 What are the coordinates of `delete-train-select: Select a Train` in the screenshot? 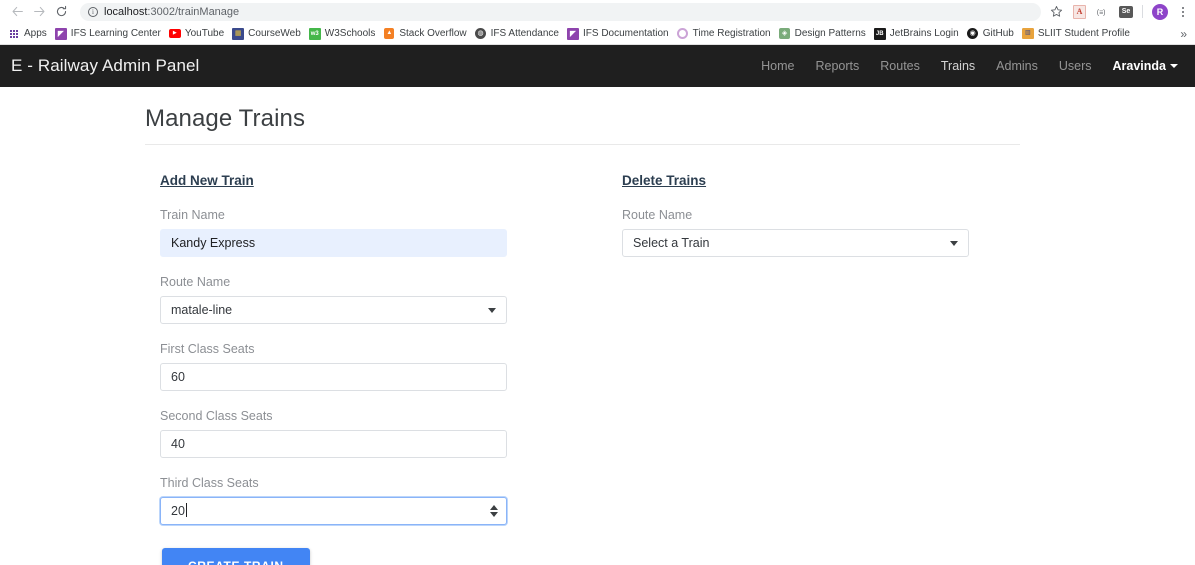 It's located at (795, 243).